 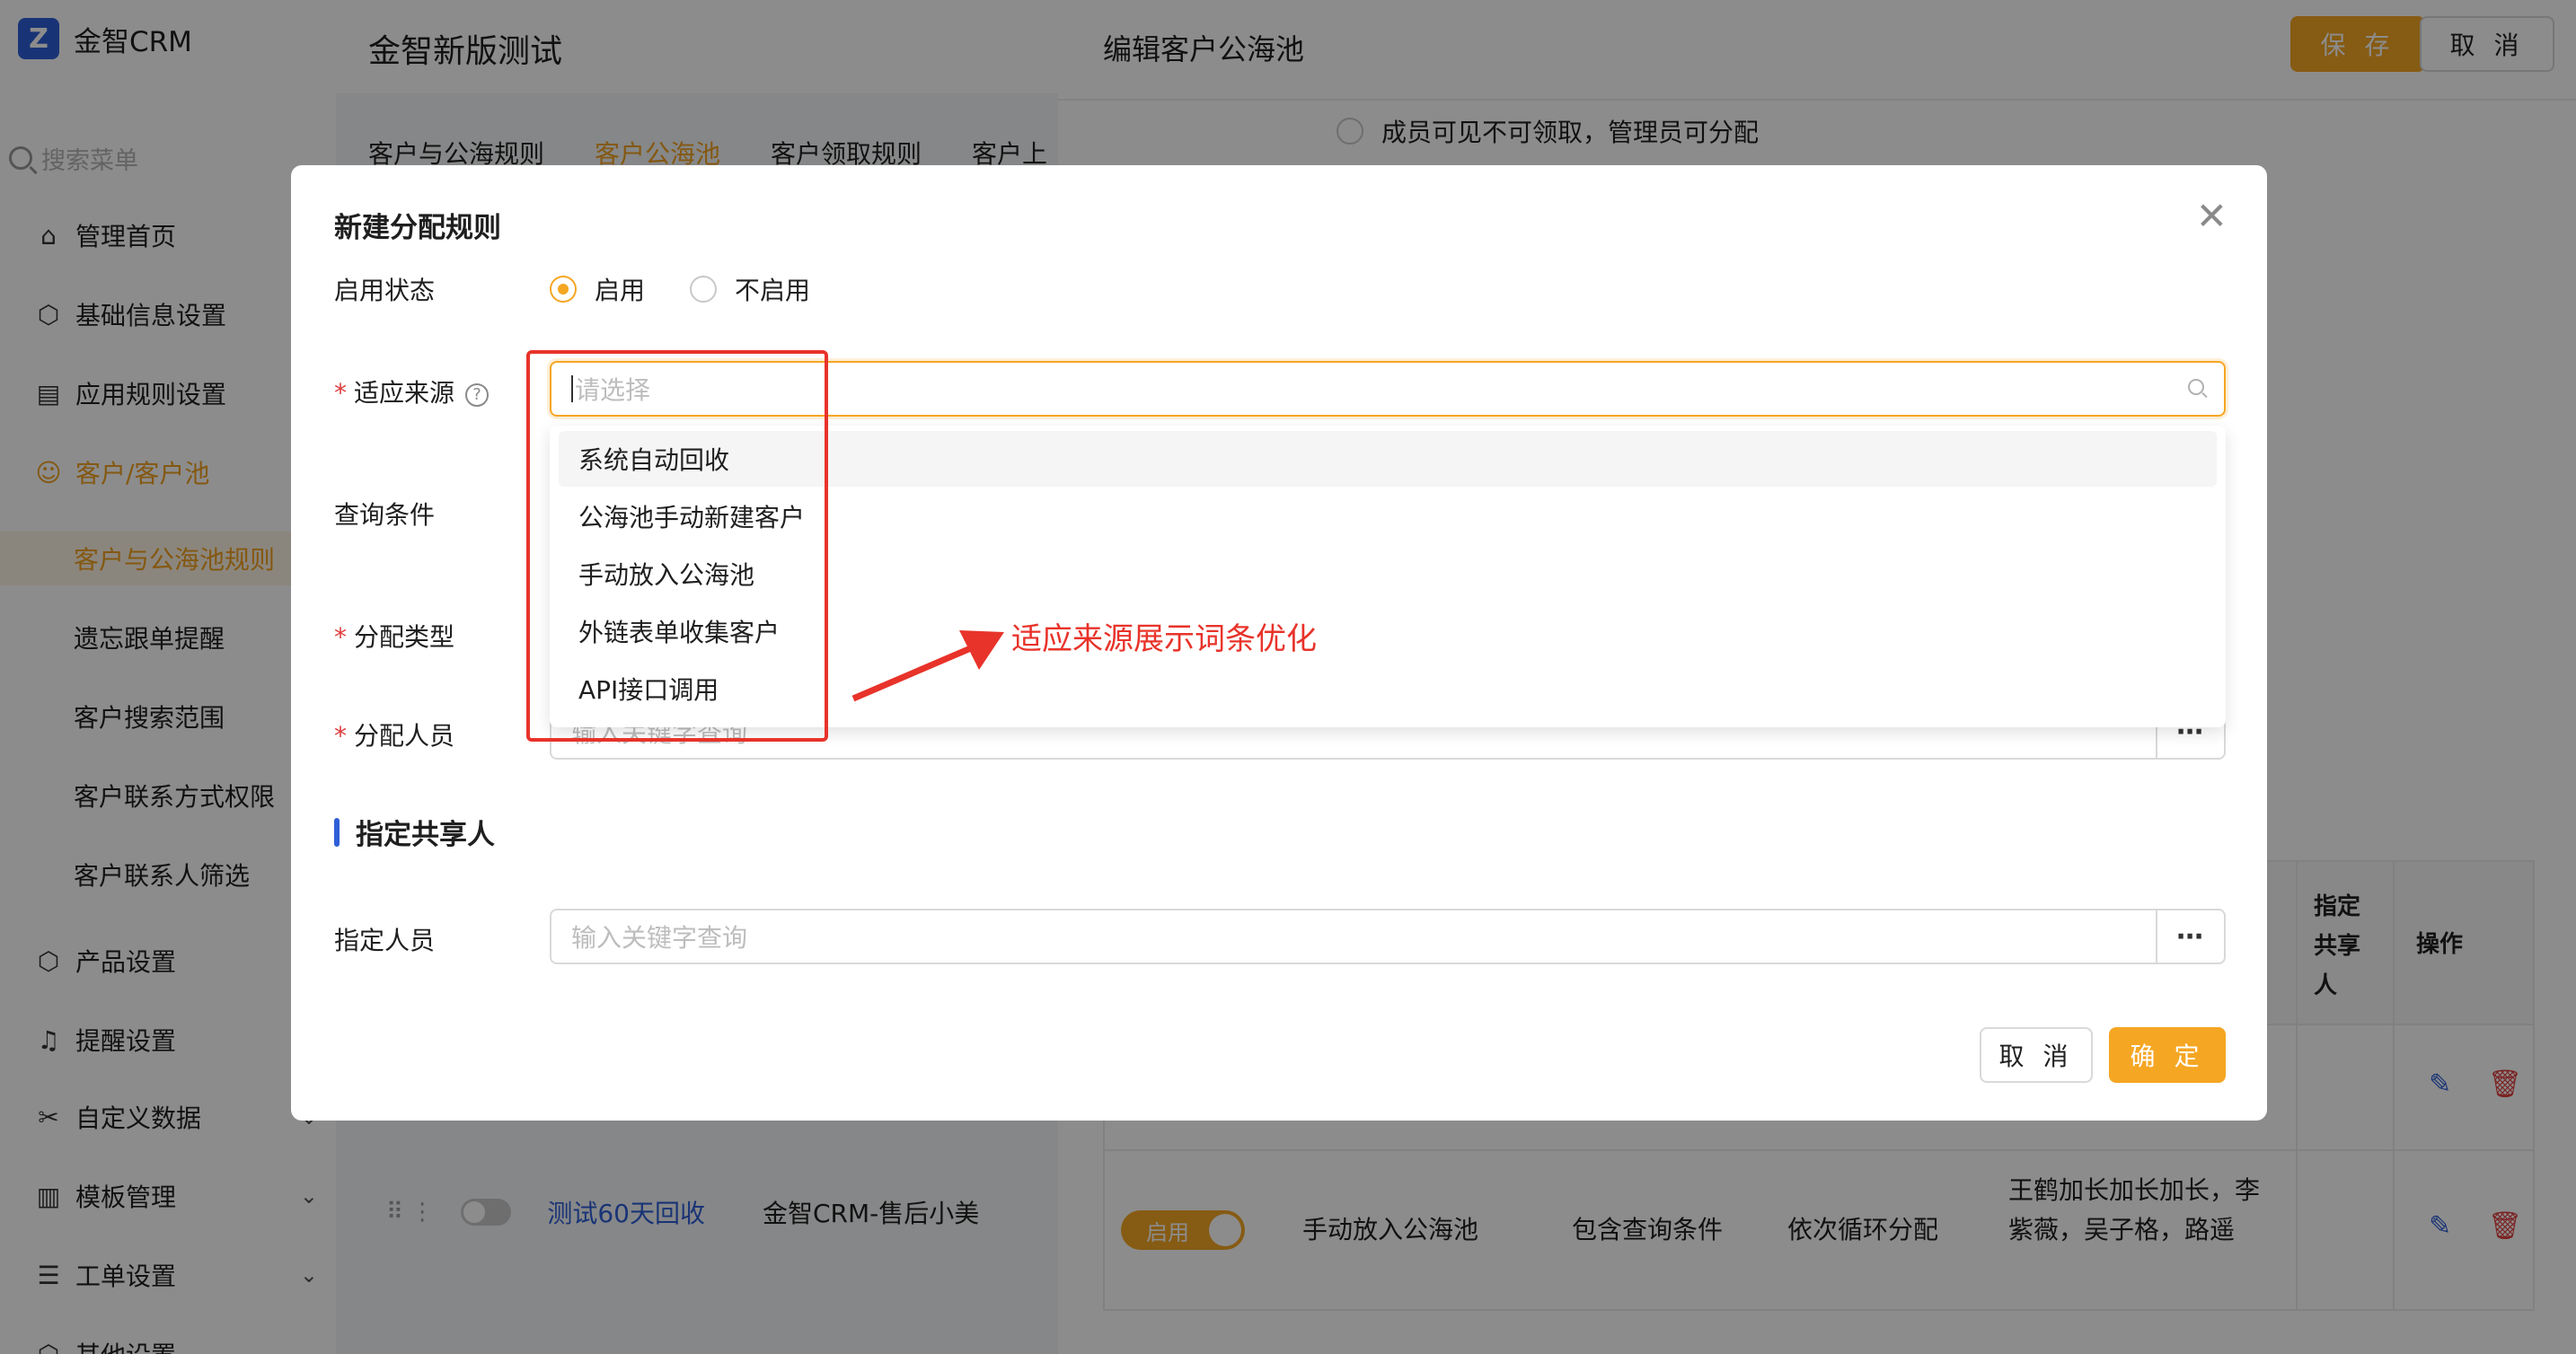 I want to click on section-title: 指定共享人, so click(x=425, y=835).